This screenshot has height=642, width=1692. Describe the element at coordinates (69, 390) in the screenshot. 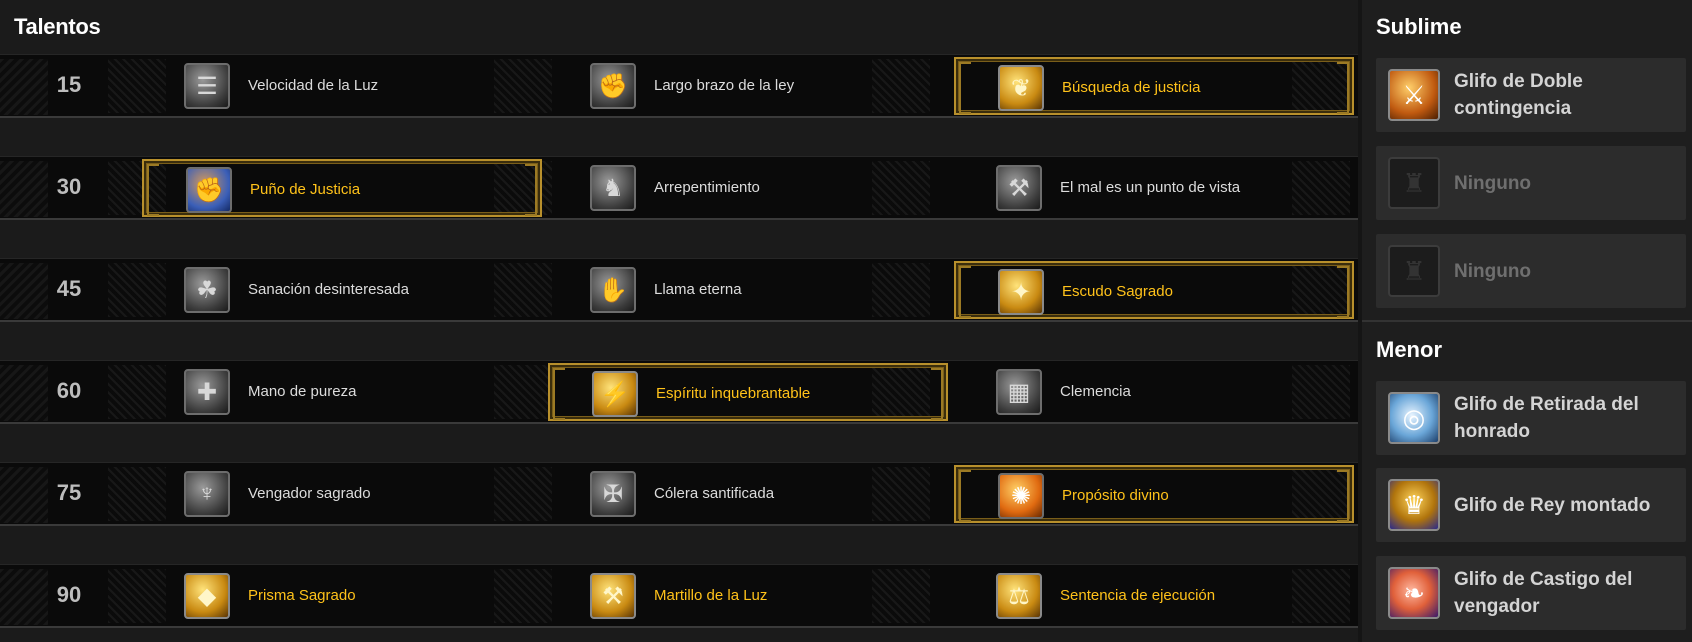

I see `tier-level: 60` at that location.